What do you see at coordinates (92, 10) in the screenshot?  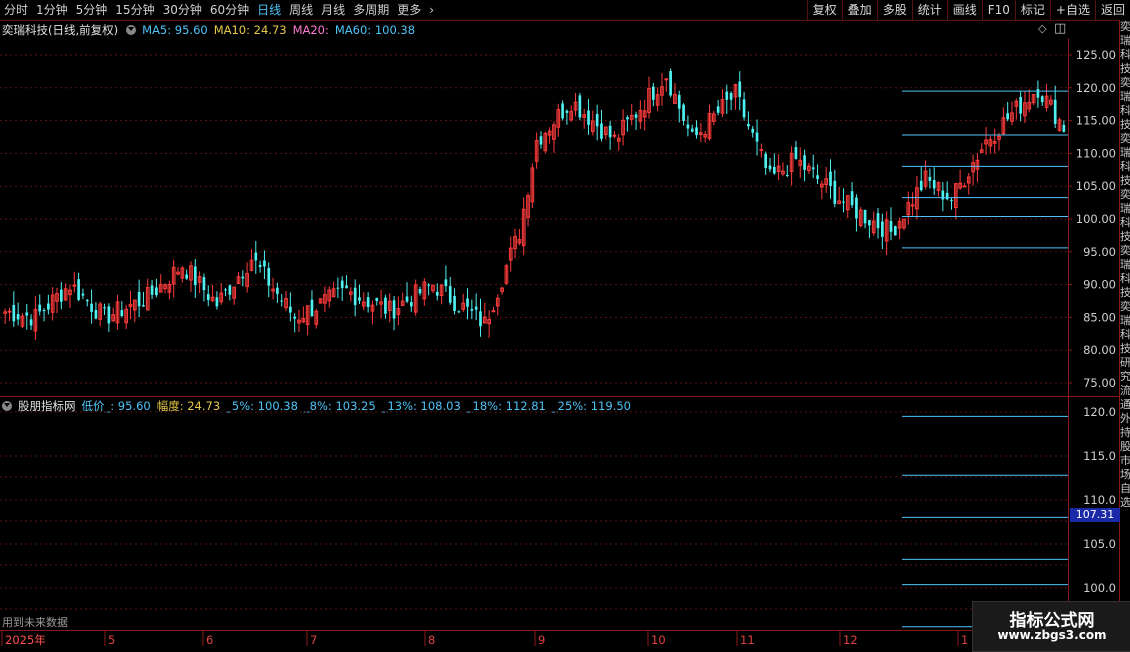 I see `period-tab: 5分钟` at bounding box center [92, 10].